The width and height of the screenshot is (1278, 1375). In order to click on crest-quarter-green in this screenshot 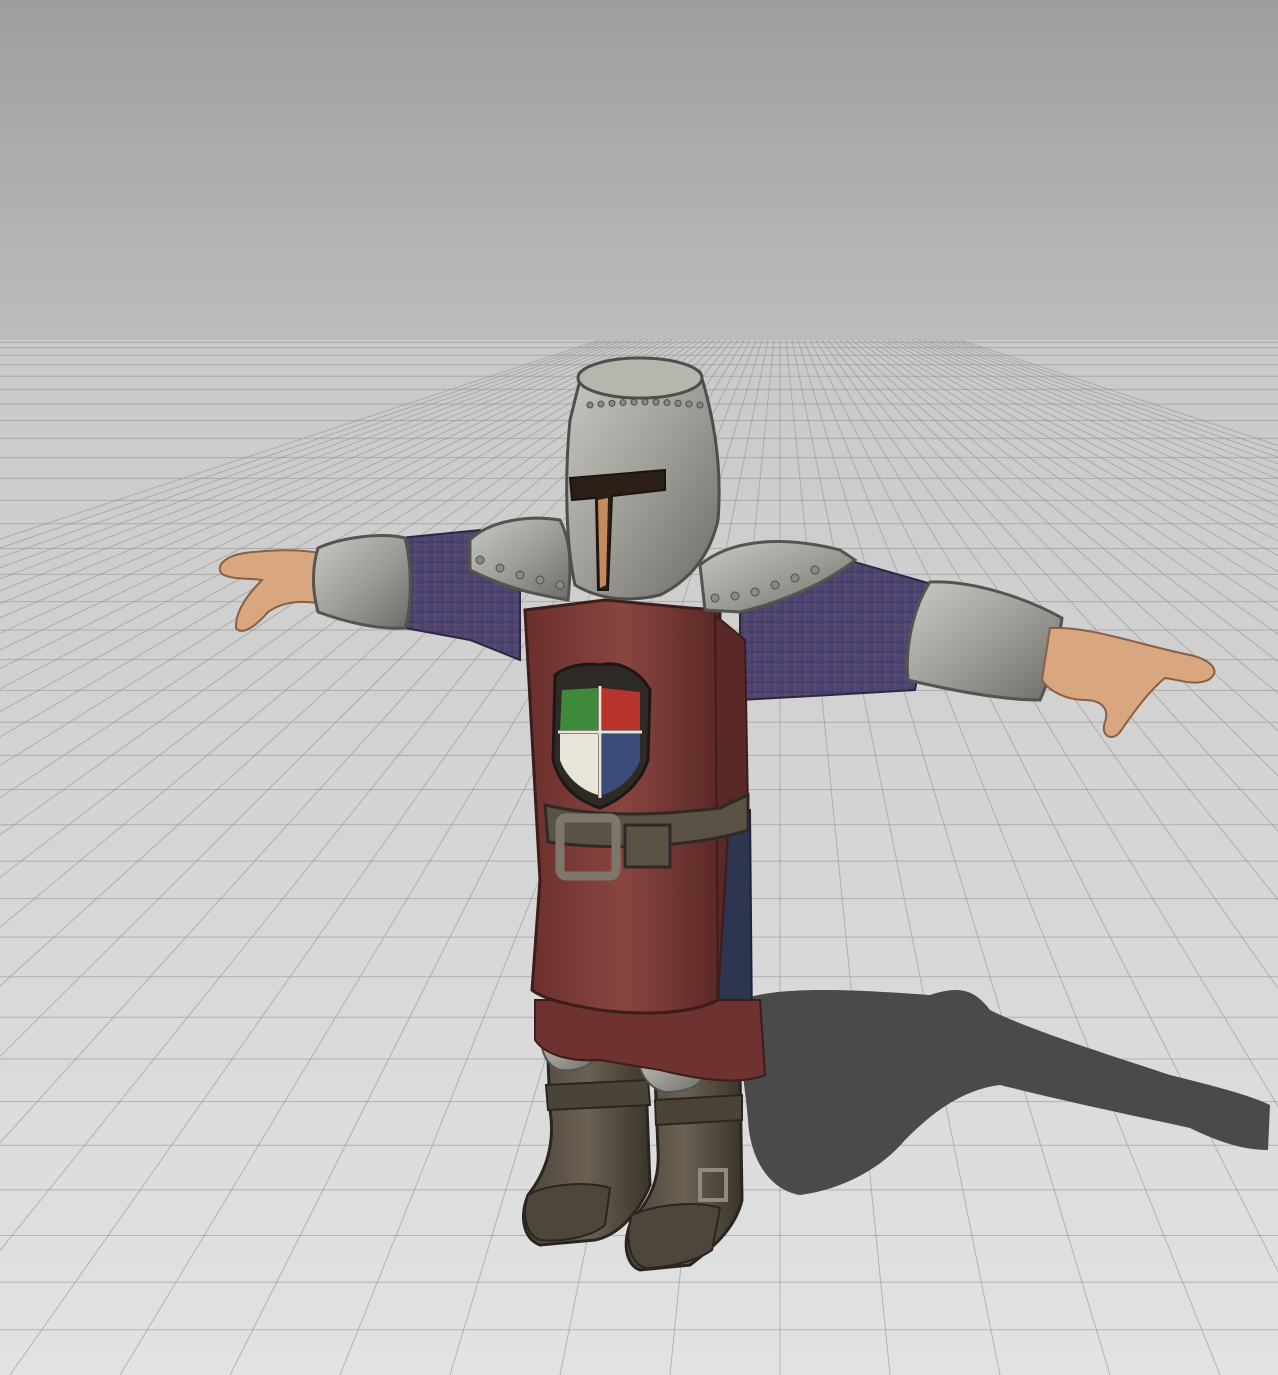, I will do `click(579, 709)`.